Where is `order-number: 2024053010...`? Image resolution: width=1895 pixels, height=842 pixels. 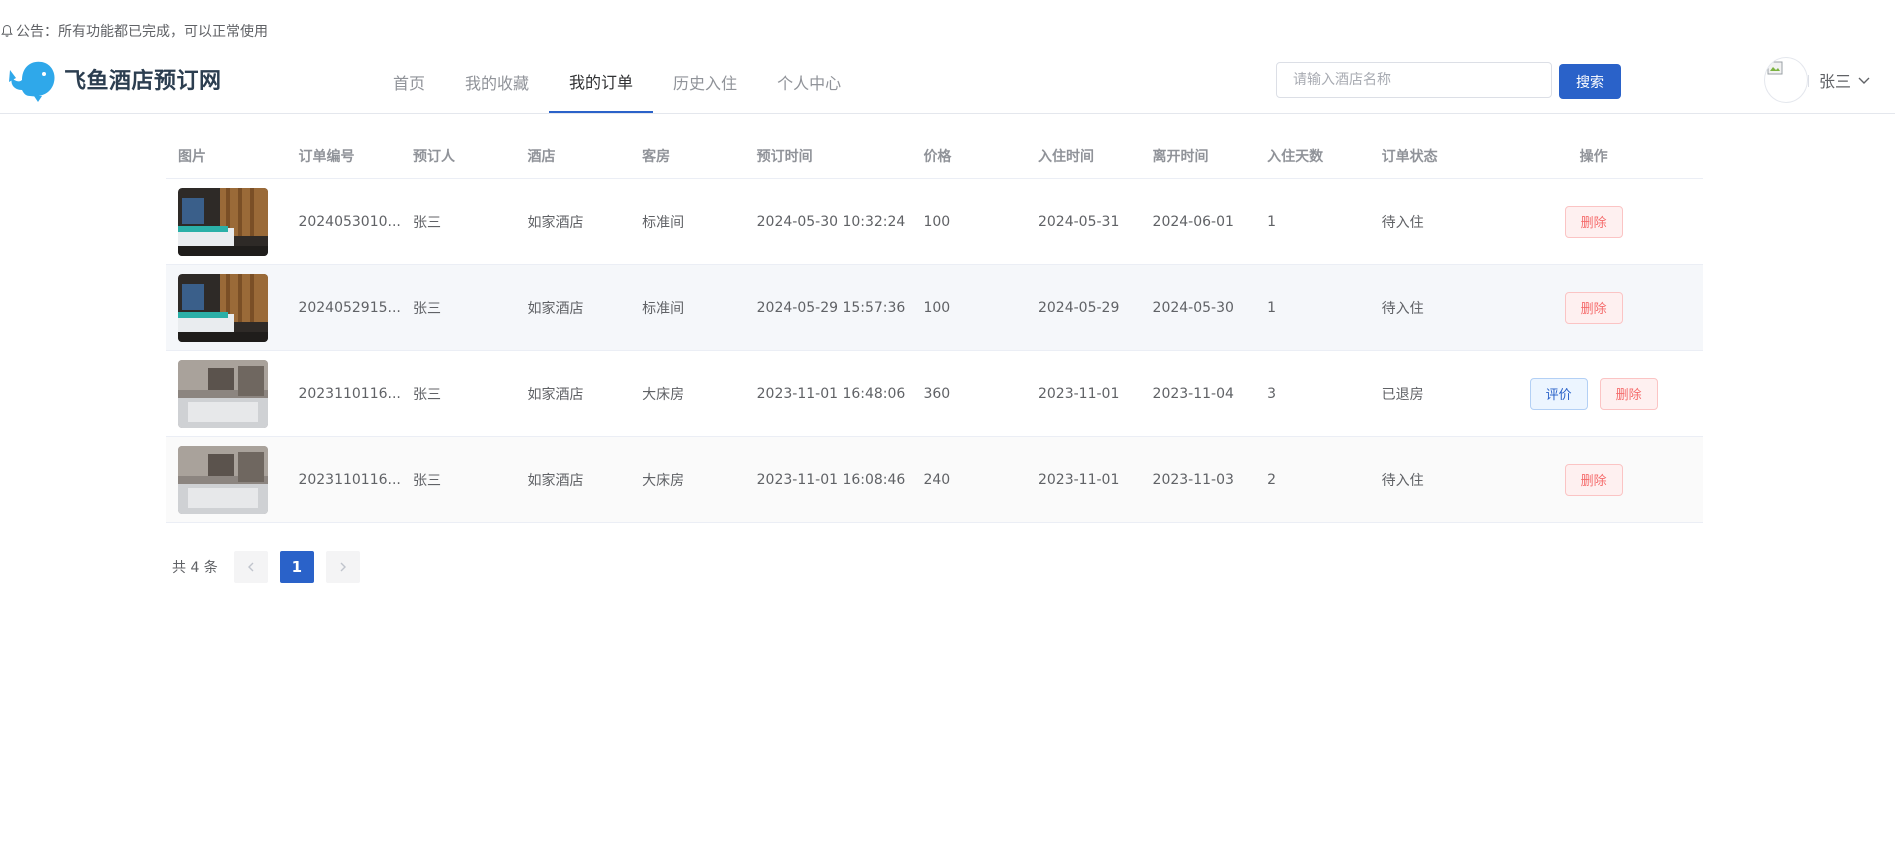 order-number: 2024053010... is located at coordinates (349, 221).